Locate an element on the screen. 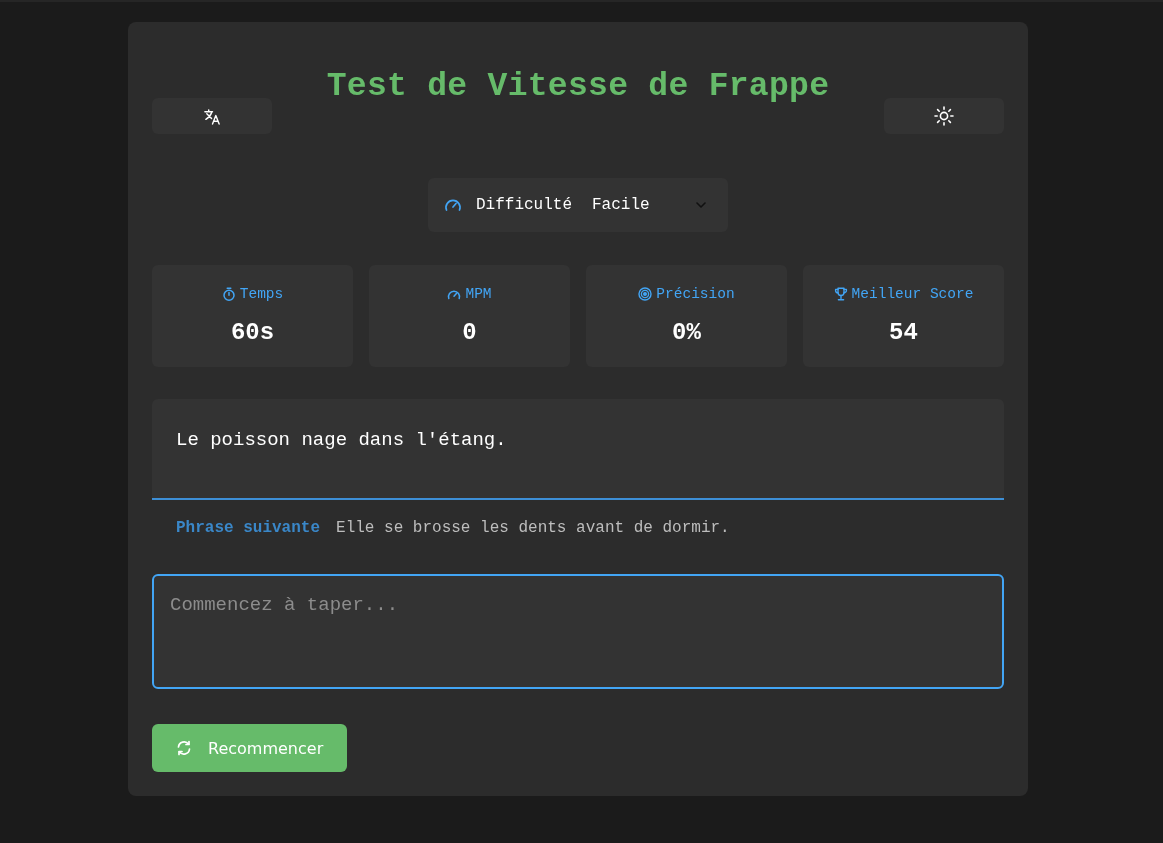  sun-icon is located at coordinates (944, 116).